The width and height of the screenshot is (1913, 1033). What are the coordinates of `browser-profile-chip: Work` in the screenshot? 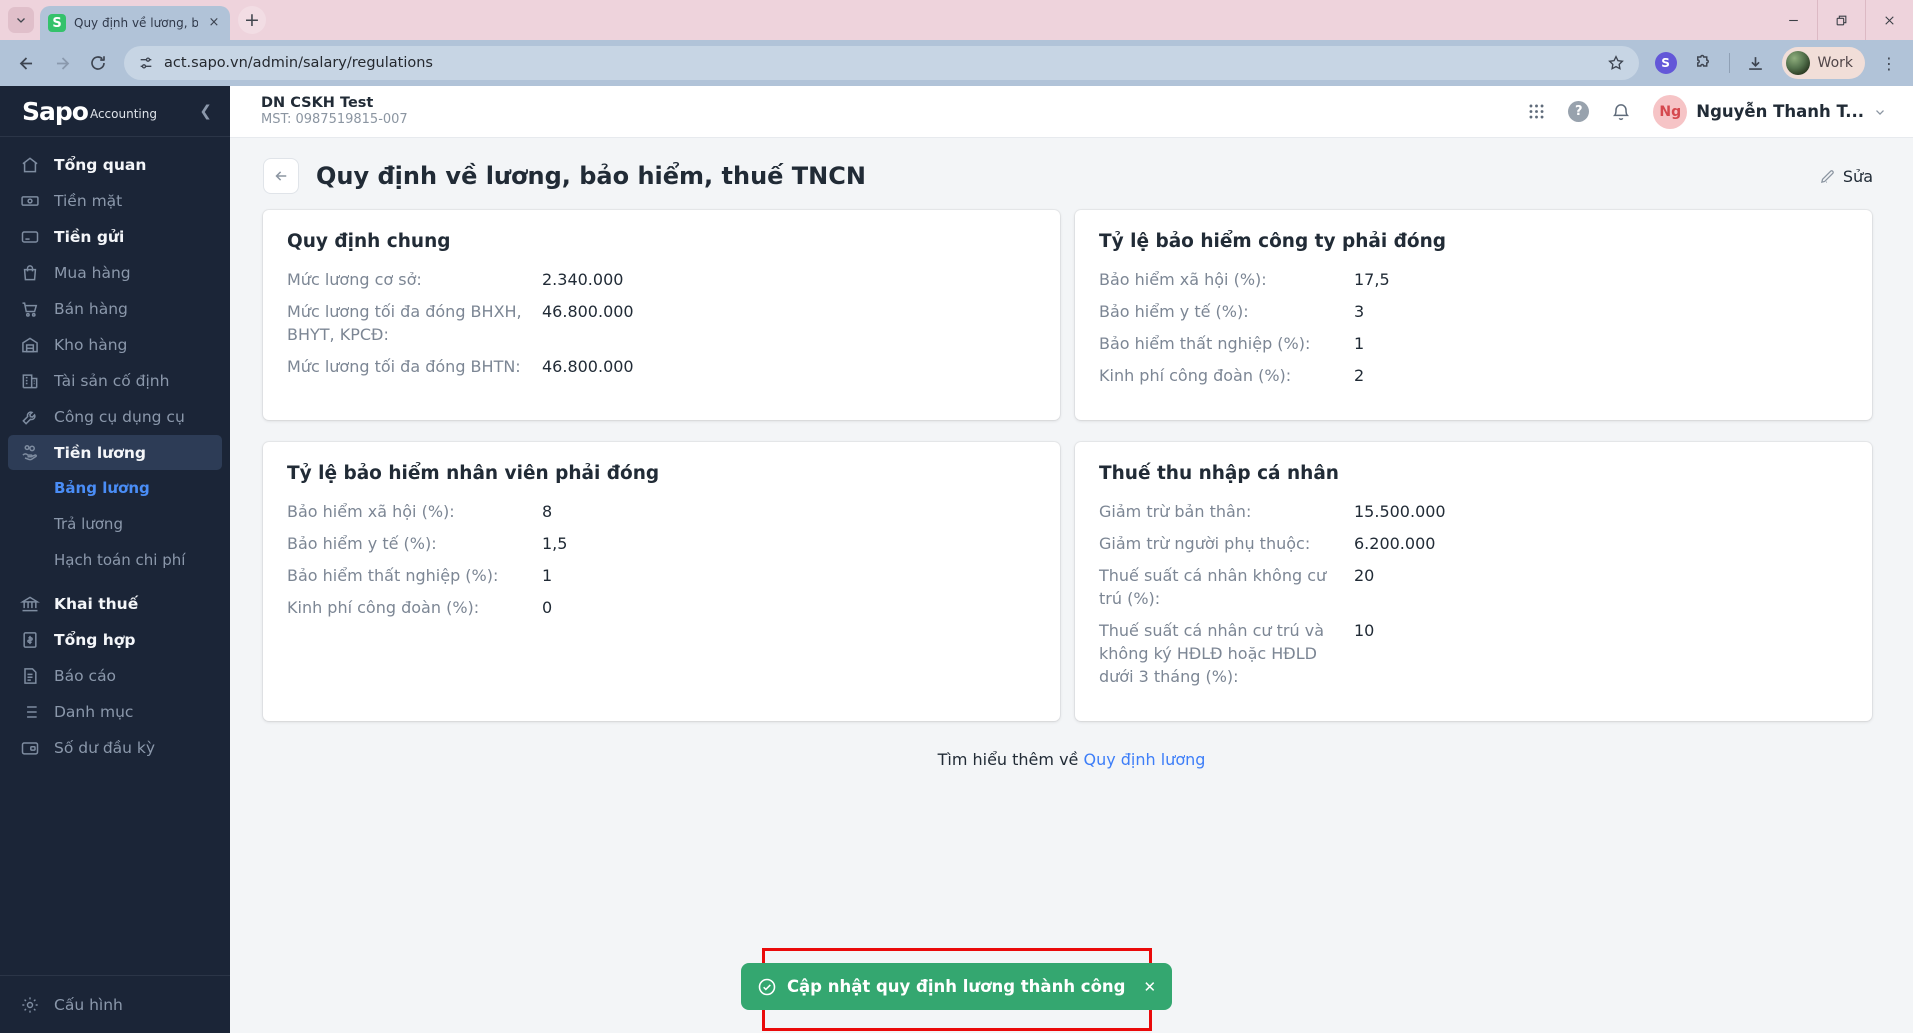 It's located at (1823, 63).